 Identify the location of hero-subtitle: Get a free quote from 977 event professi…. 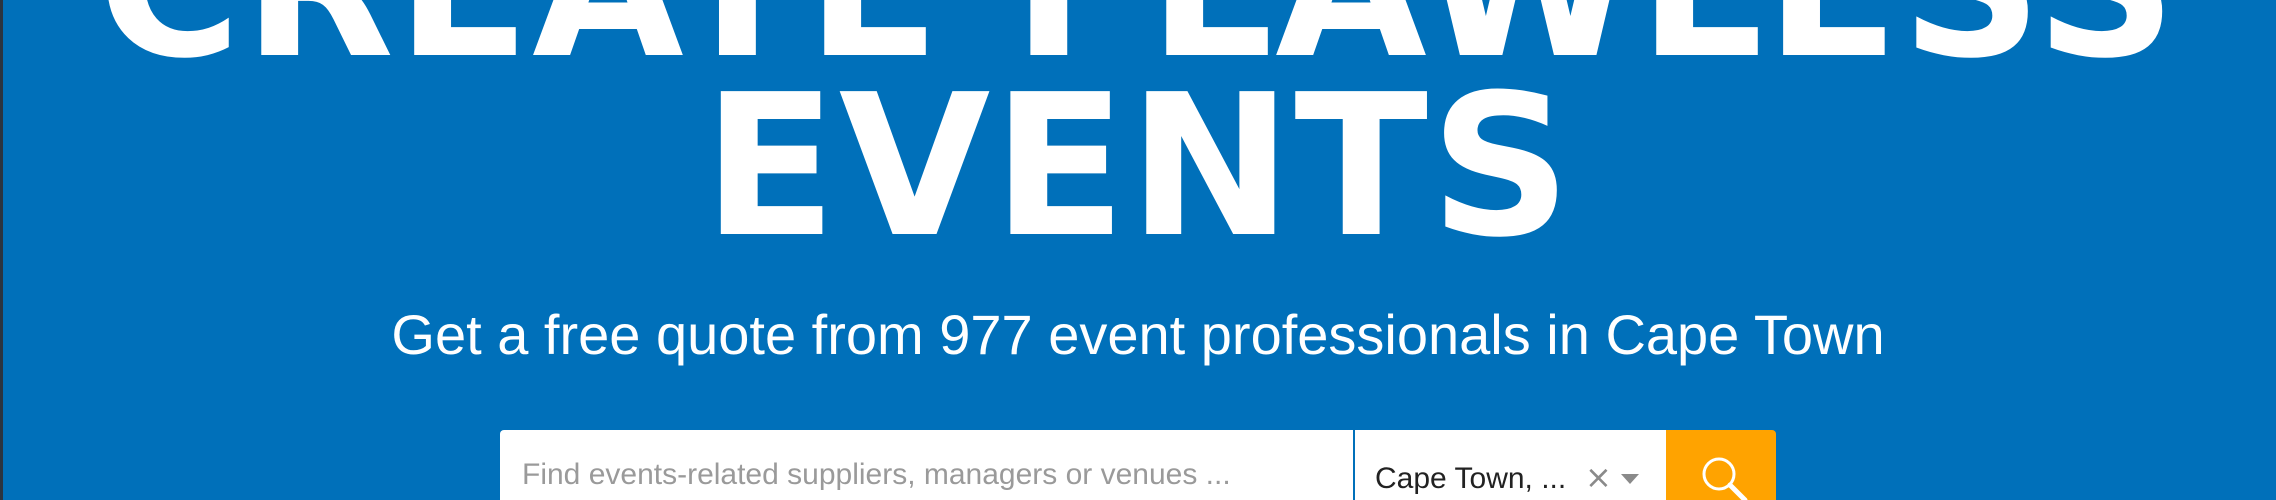
(1138, 334).